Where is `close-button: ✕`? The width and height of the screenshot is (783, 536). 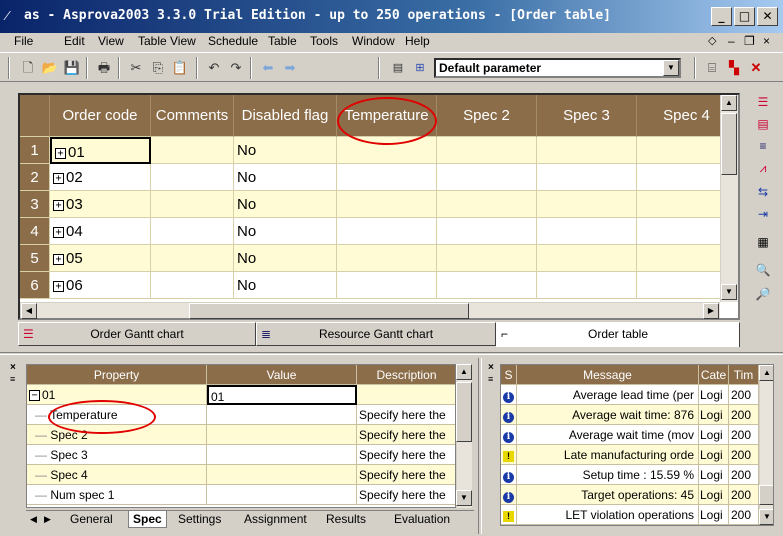
close-button: ✕ is located at coordinates (767, 16).